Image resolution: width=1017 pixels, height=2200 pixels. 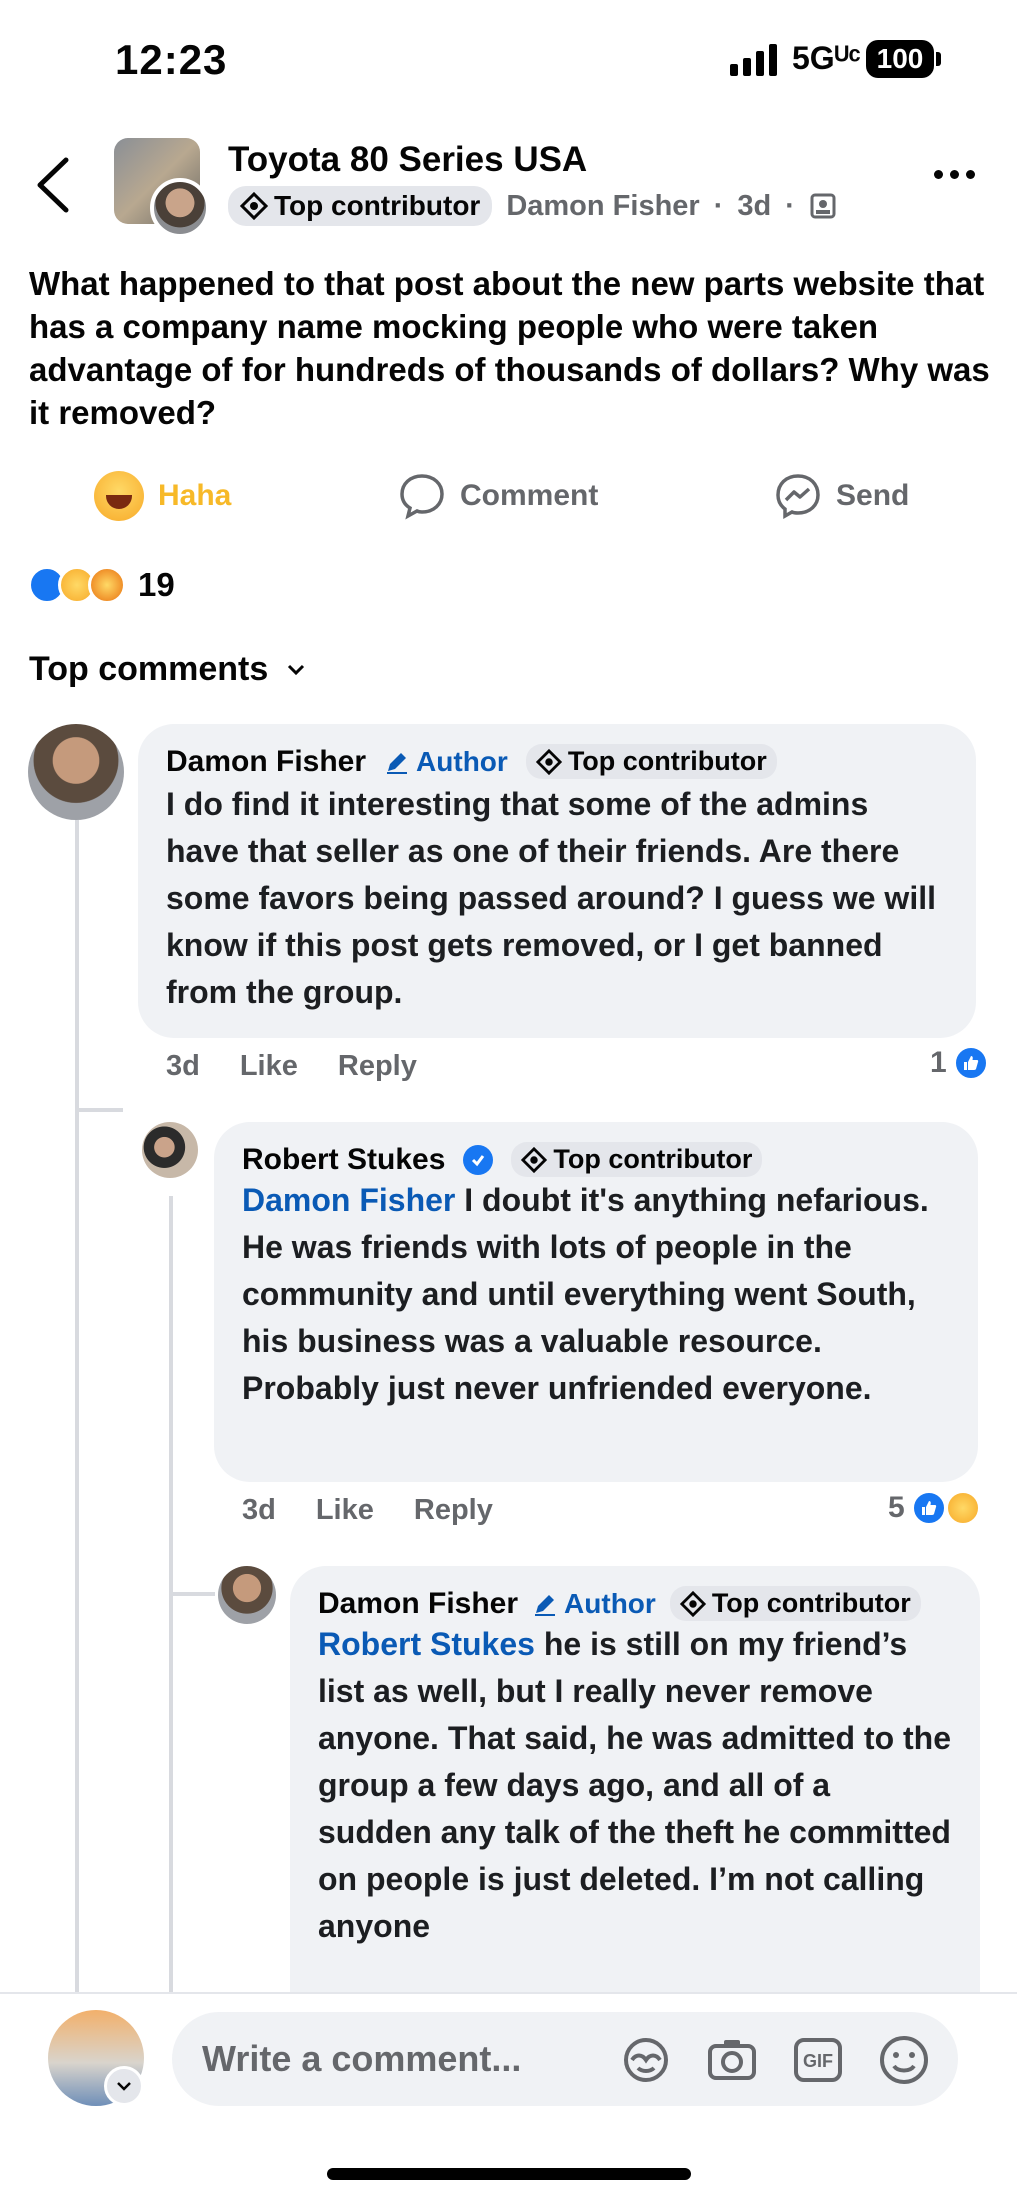 I want to click on care-reaction-icon, so click(x=107, y=585).